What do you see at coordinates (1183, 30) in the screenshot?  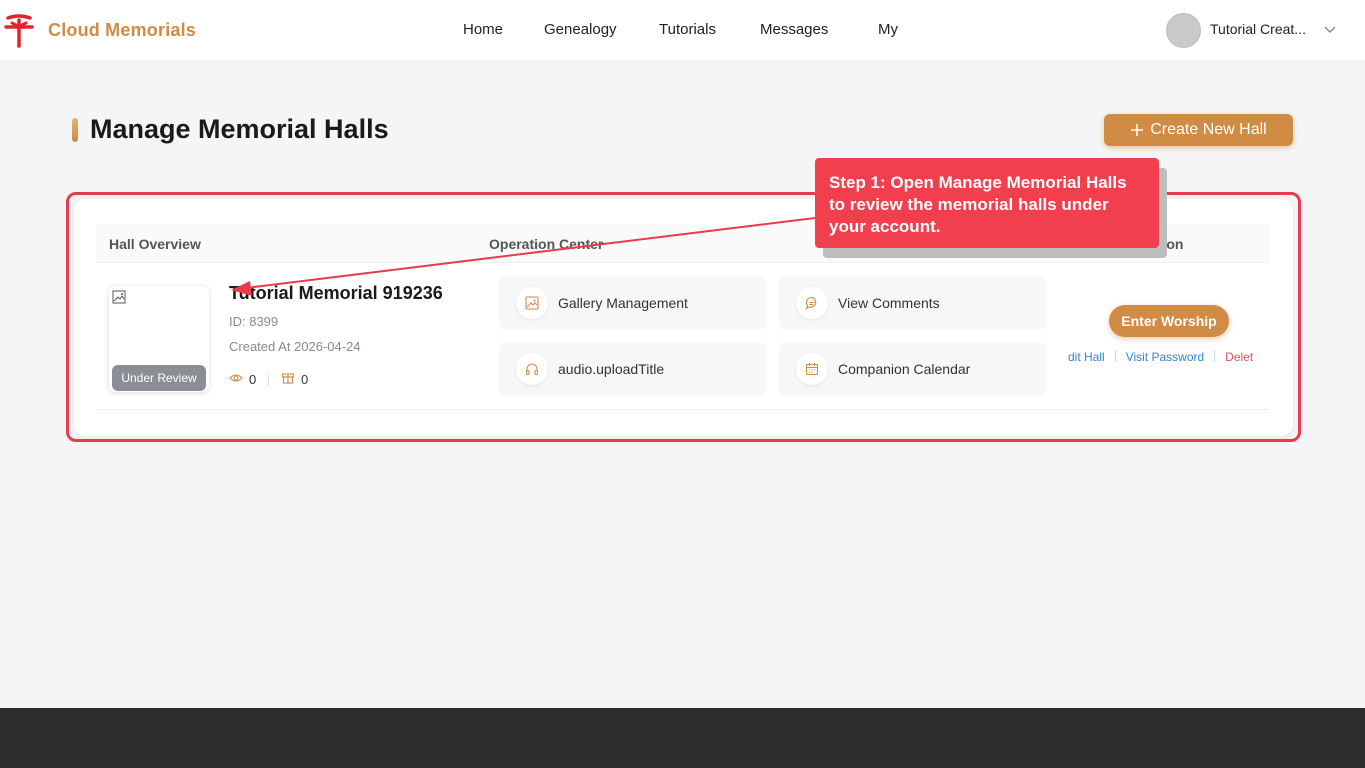 I see `avatar` at bounding box center [1183, 30].